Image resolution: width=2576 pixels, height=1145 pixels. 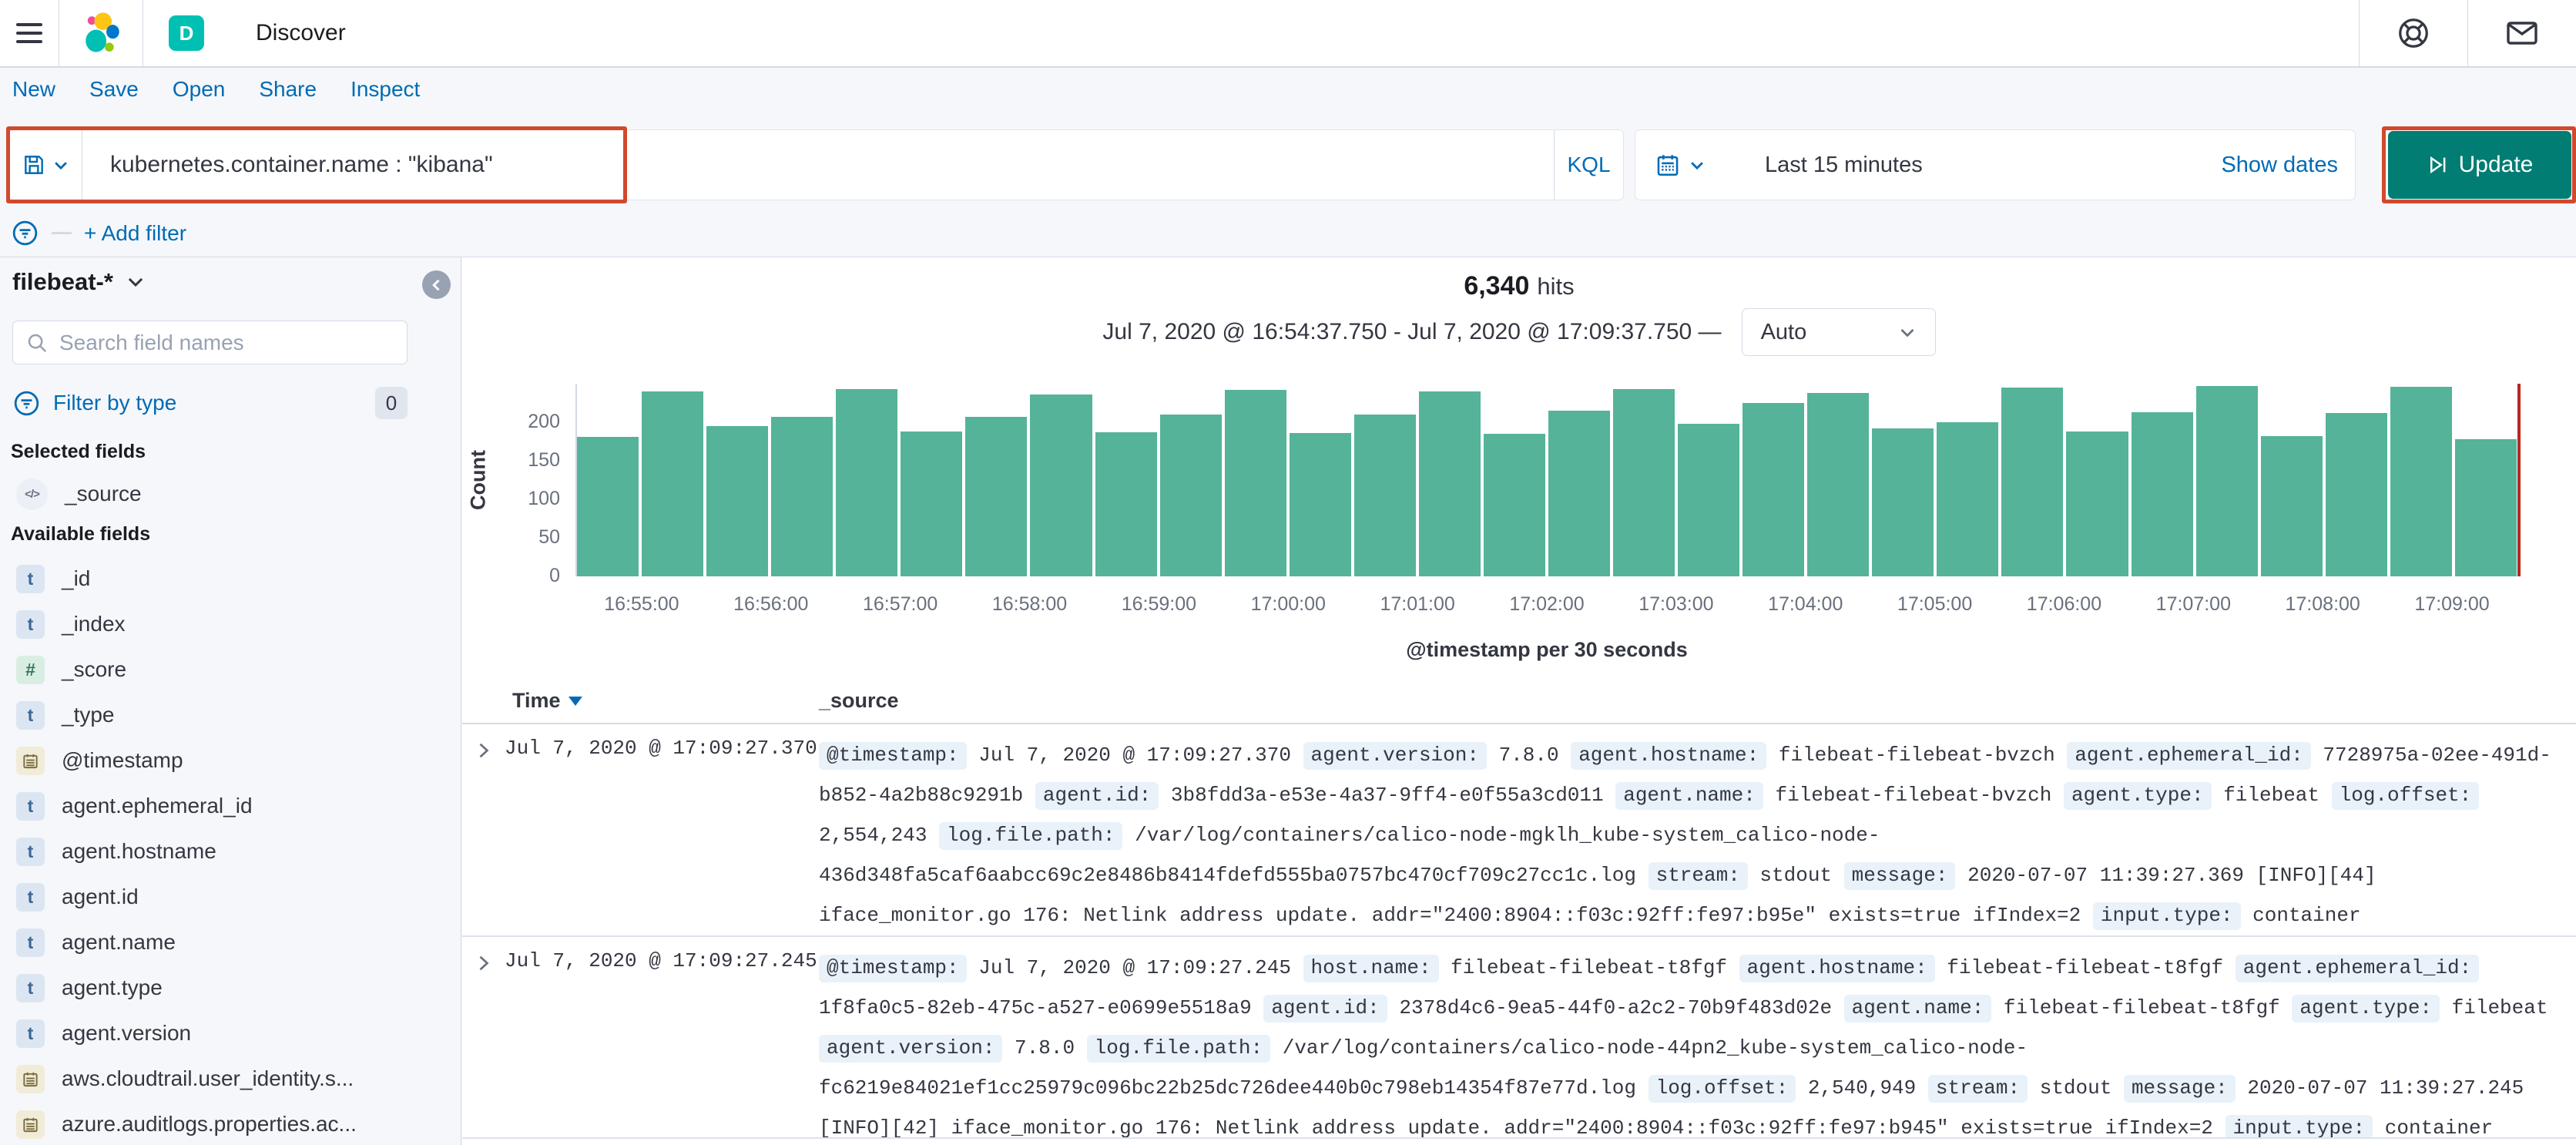 What do you see at coordinates (2291, 506) in the screenshot?
I see `bar-17:07:30` at bounding box center [2291, 506].